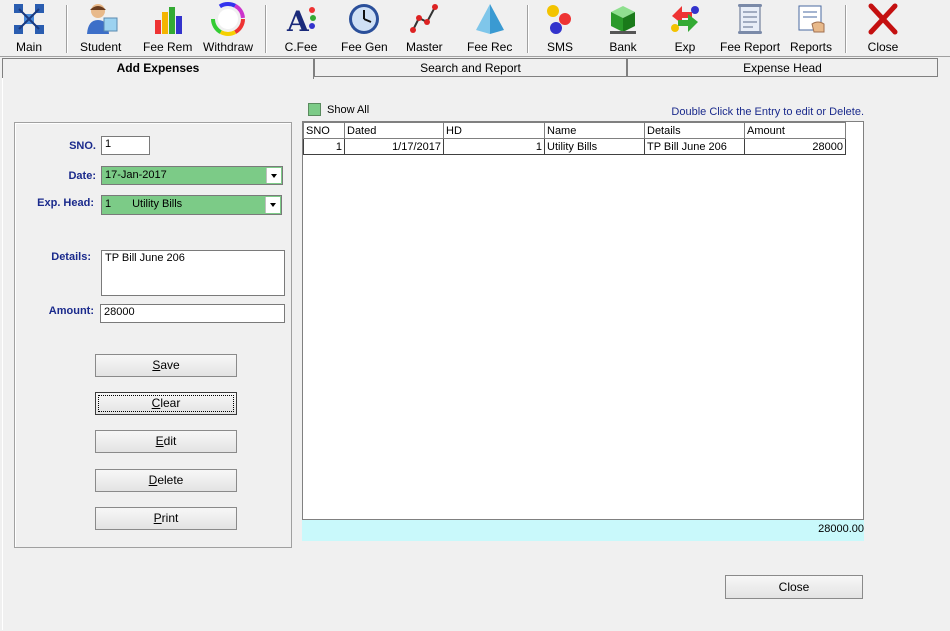 The image size is (950, 631). Describe the element at coordinates (158, 68) in the screenshot. I see `tab-add-expenses: Add Expenses` at that location.